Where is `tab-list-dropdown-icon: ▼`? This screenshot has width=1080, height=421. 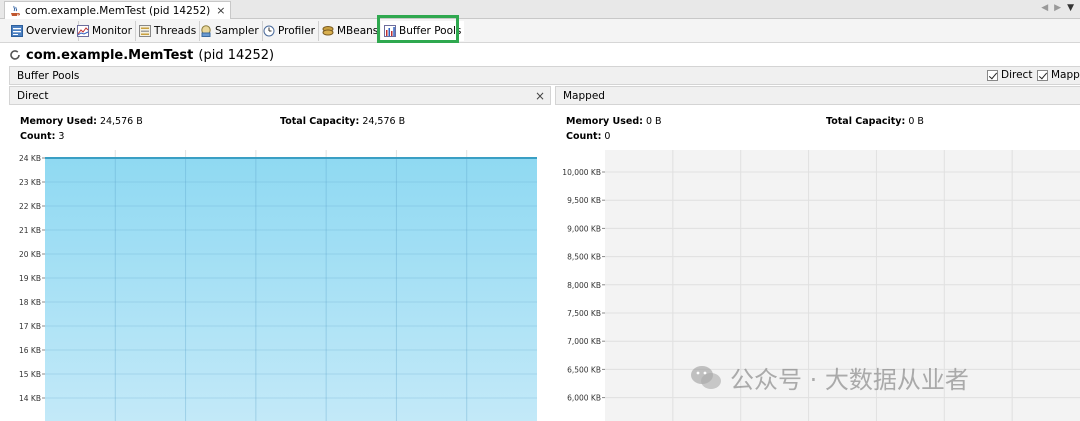 tab-list-dropdown-icon: ▼ is located at coordinates (1070, 8).